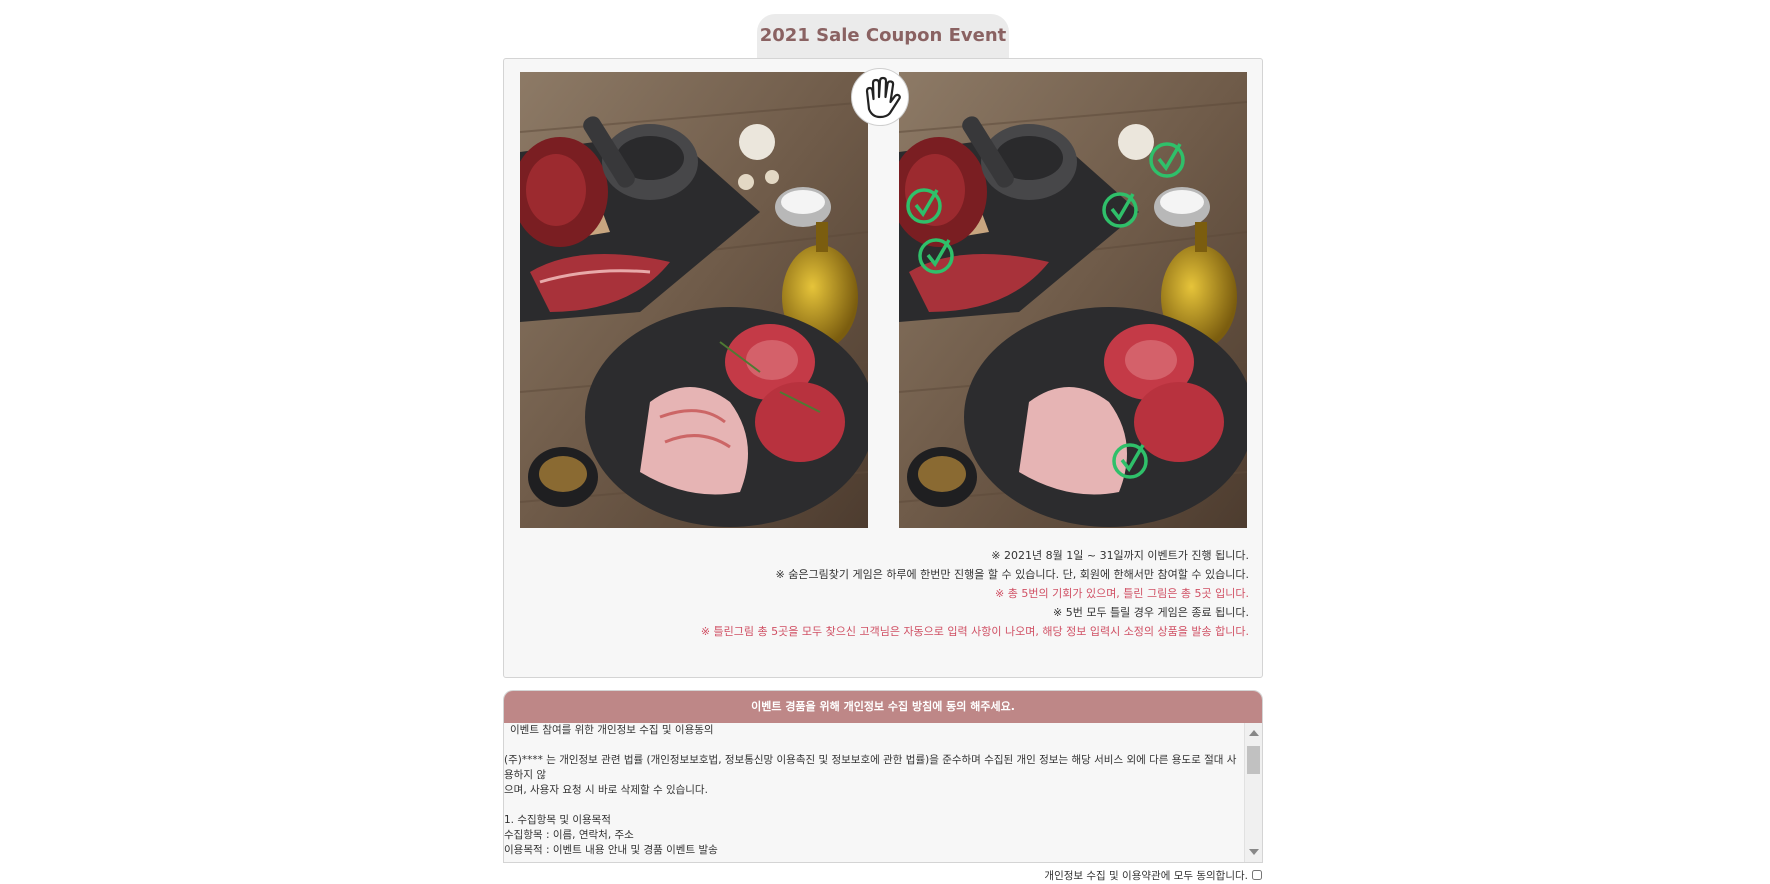 The image size is (1770, 884). What do you see at coordinates (557, 820) in the screenshot?
I see `consent-line: 1. 수집항목 및 이용목적` at bounding box center [557, 820].